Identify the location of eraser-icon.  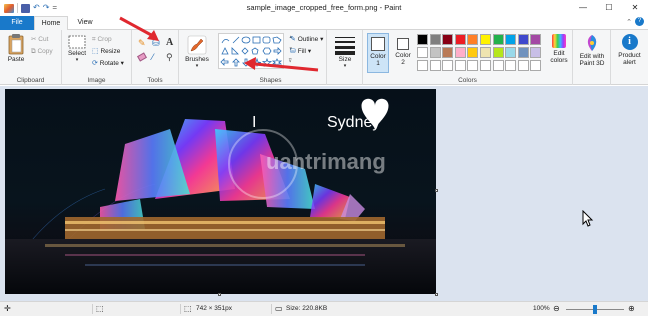
(142, 57).